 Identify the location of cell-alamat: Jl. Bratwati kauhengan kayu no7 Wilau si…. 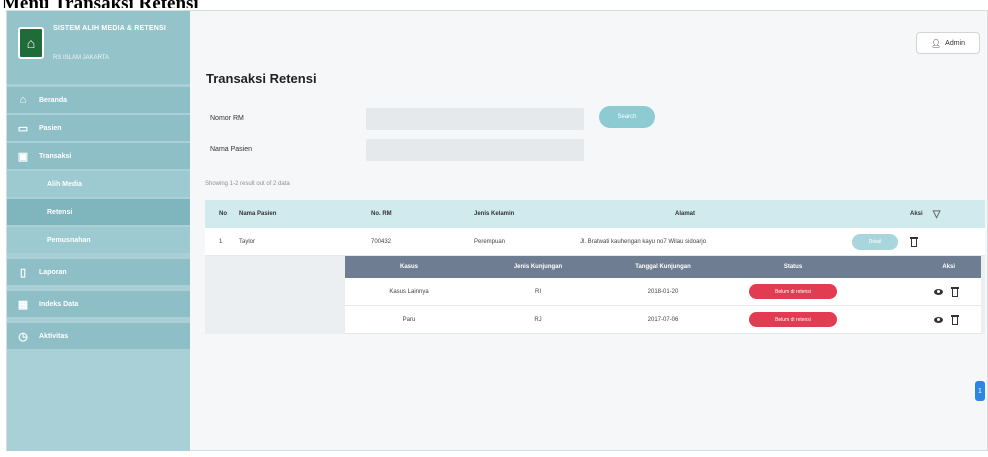
(643, 241).